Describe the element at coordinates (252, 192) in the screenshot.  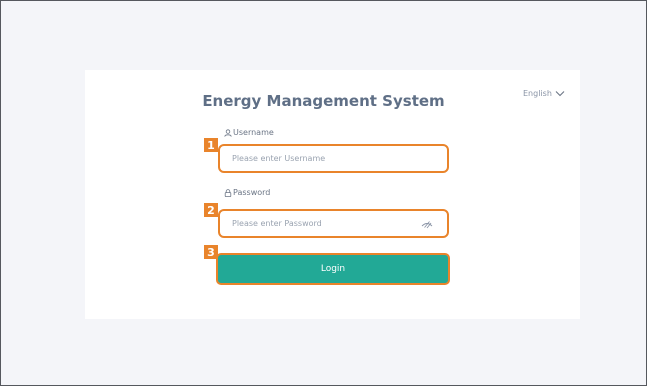
I see `password-label-text: Password` at that location.